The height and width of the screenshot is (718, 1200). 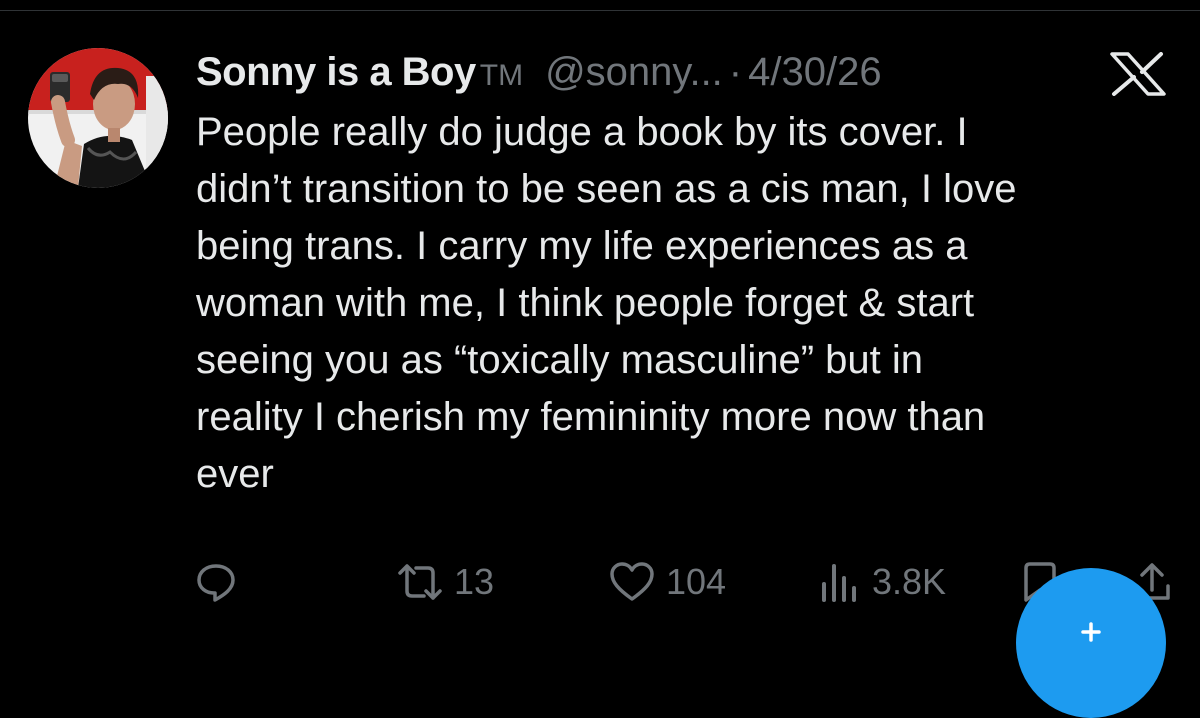 I want to click on top-divider, so click(x=600, y=10).